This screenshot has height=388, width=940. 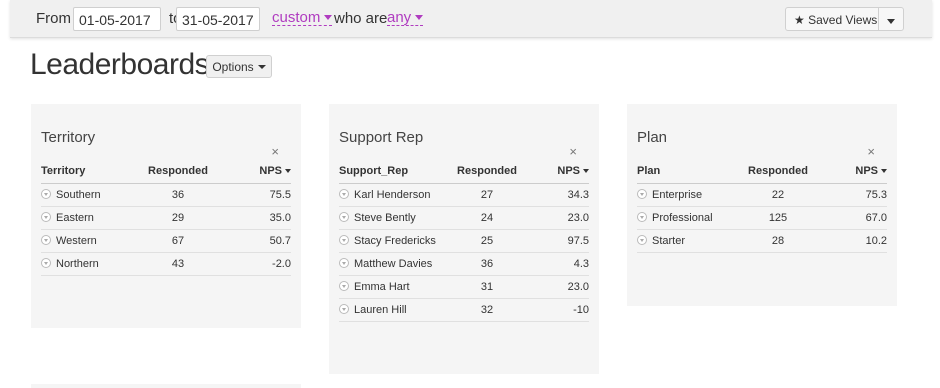 What do you see at coordinates (778, 195) in the screenshot?
I see `row-responded: 22` at bounding box center [778, 195].